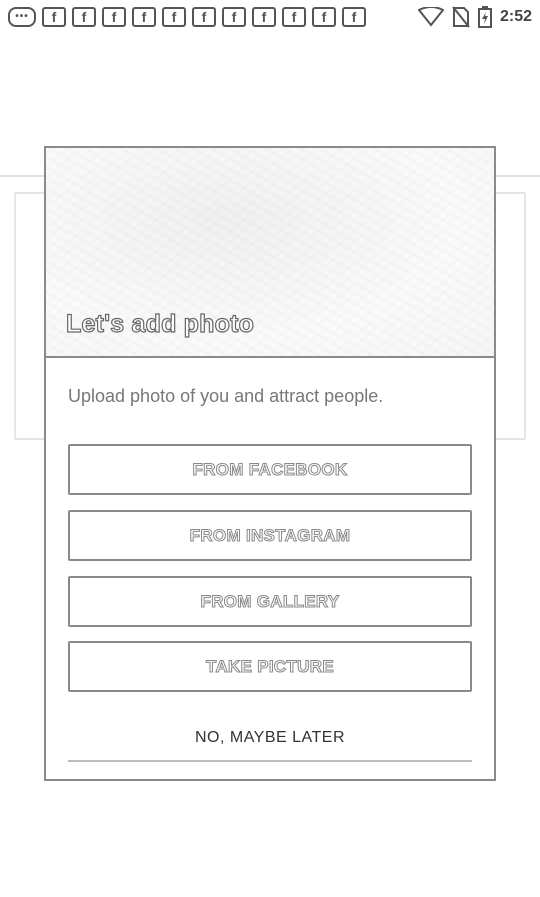  I want to click on take-picture-button: TAKE PICTURE, so click(270, 666).